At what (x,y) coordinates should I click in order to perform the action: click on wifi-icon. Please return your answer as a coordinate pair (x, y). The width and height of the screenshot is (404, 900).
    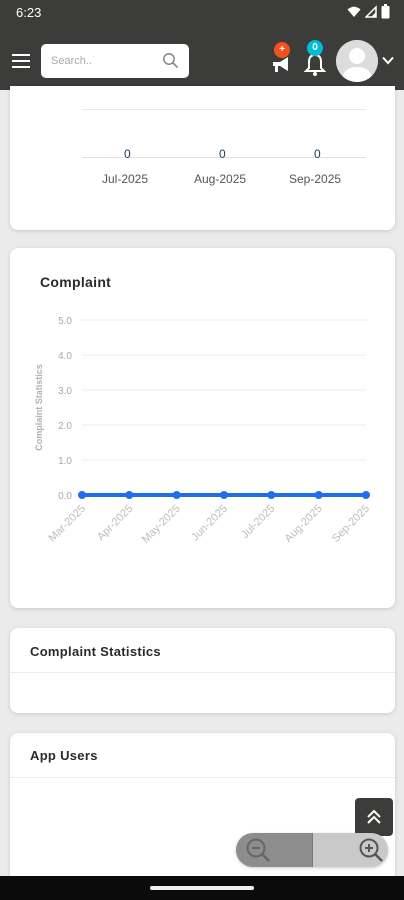
    Looking at the image, I should click on (354, 11).